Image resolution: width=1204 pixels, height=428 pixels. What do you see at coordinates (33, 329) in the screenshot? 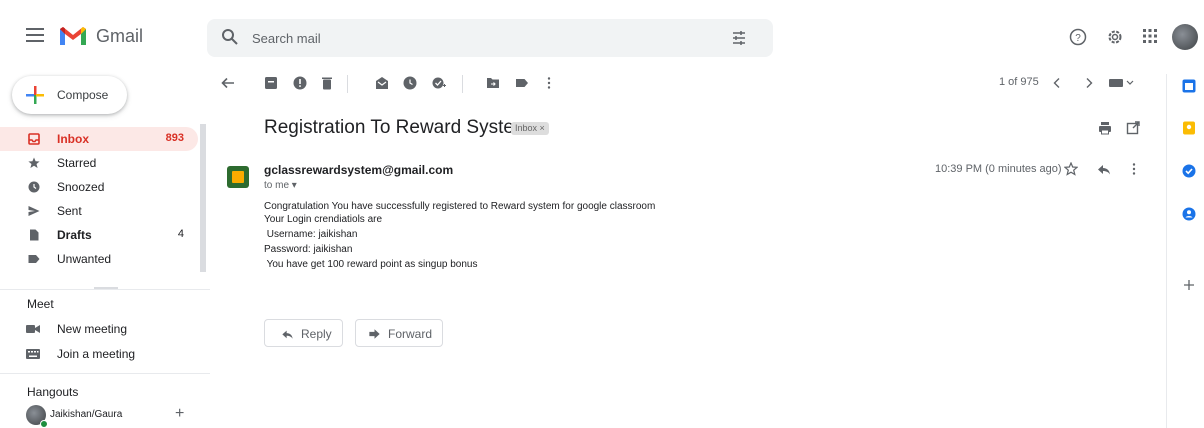
I see `video-camera-icon` at bounding box center [33, 329].